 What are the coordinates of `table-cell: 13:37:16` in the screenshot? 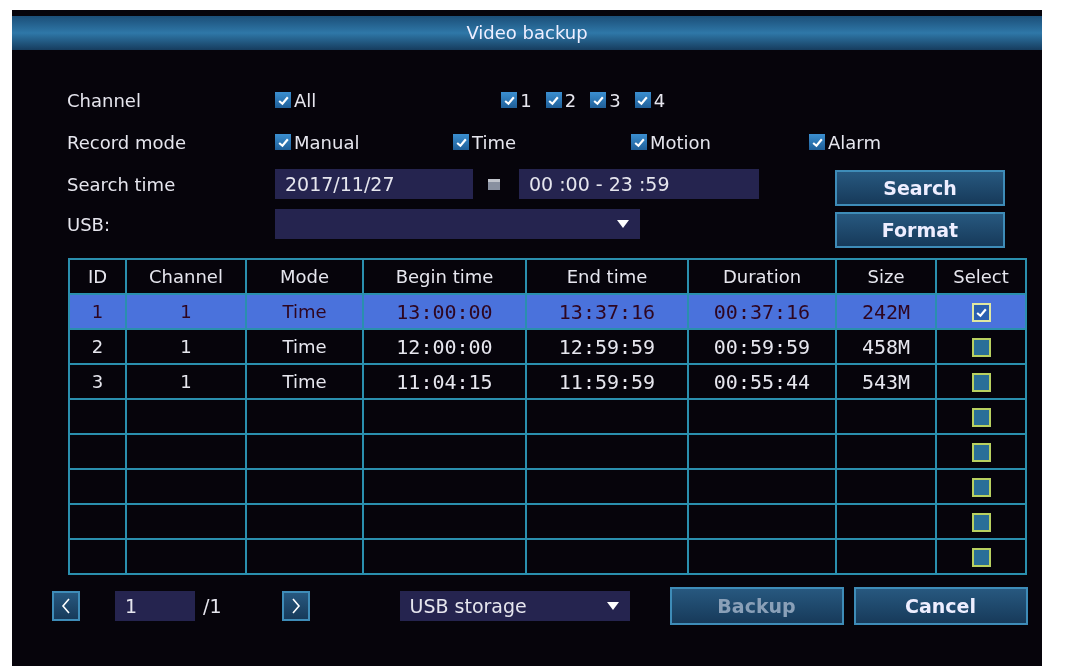 It's located at (607, 311).